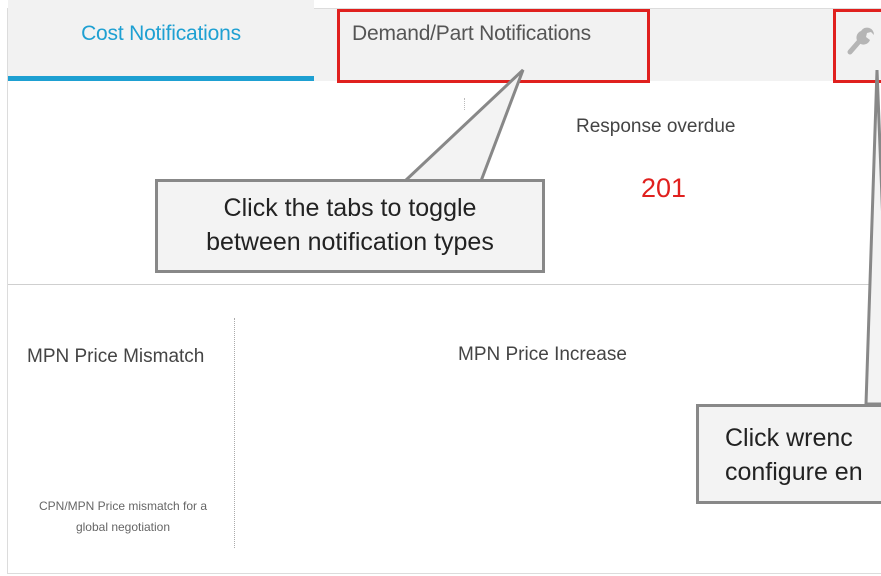 The height and width of the screenshot is (576, 881). Describe the element at coordinates (350, 208) in the screenshot. I see `tabs-callout-line1: Click the tabs to toggle` at that location.